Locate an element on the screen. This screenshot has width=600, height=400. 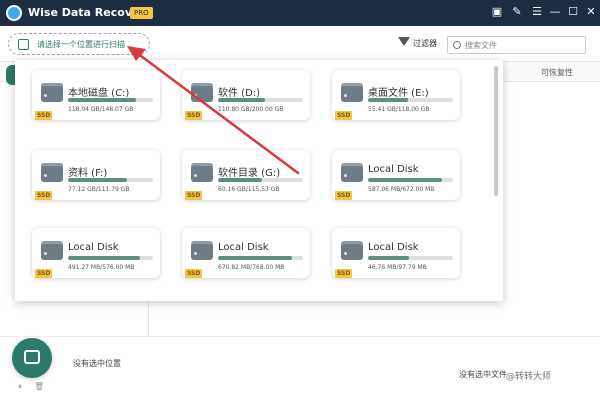
popup-scrollbar is located at coordinates (496, 131).